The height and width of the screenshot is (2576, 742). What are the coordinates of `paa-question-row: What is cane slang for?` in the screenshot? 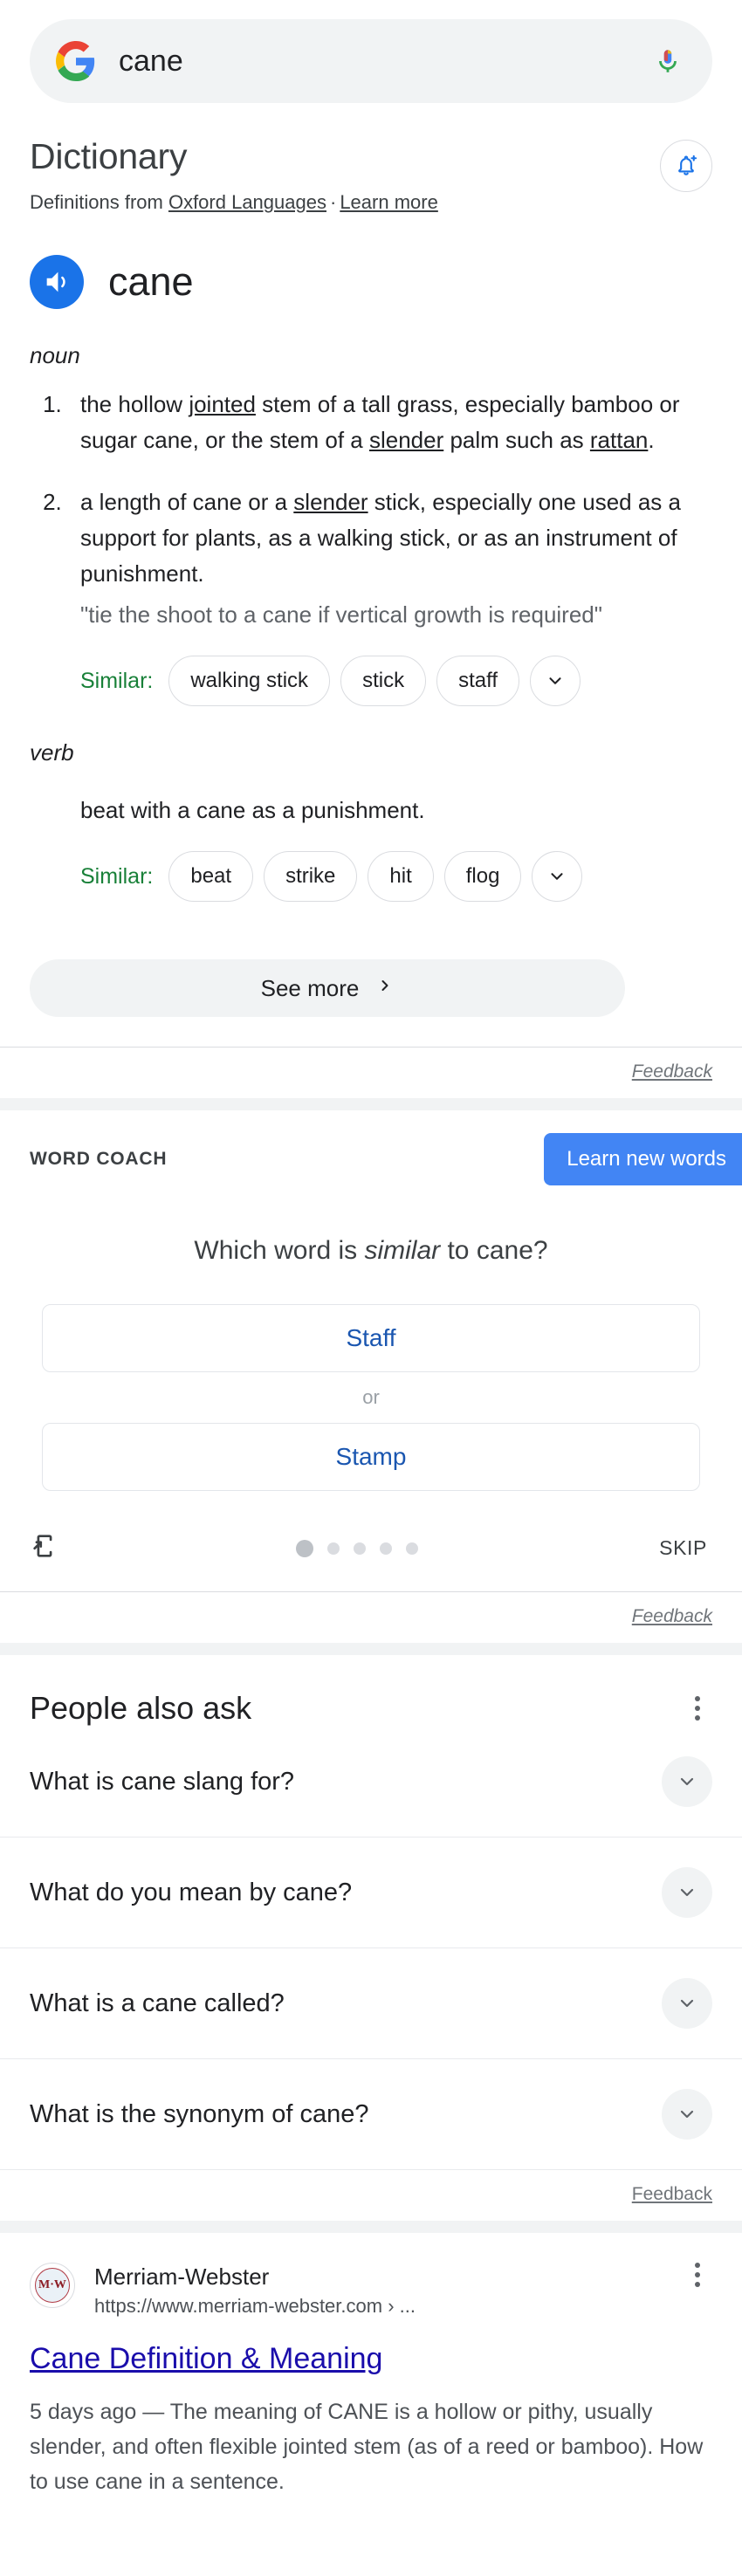 It's located at (371, 1782).